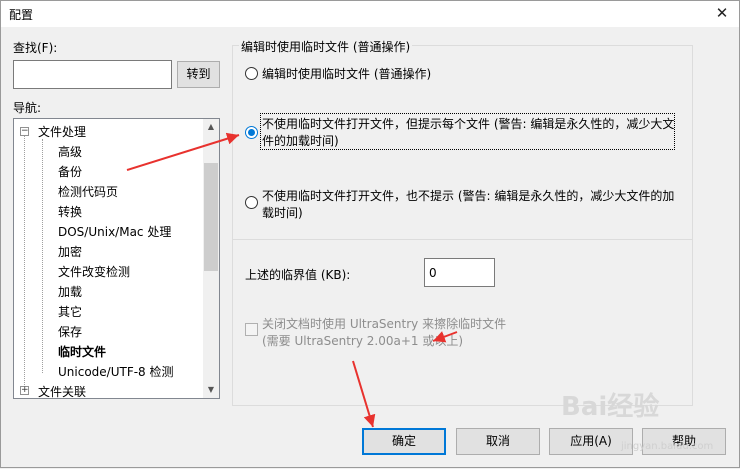 Image resolution: width=740 pixels, height=469 pixels. I want to click on radio-no-temp-prompt, so click(251, 132).